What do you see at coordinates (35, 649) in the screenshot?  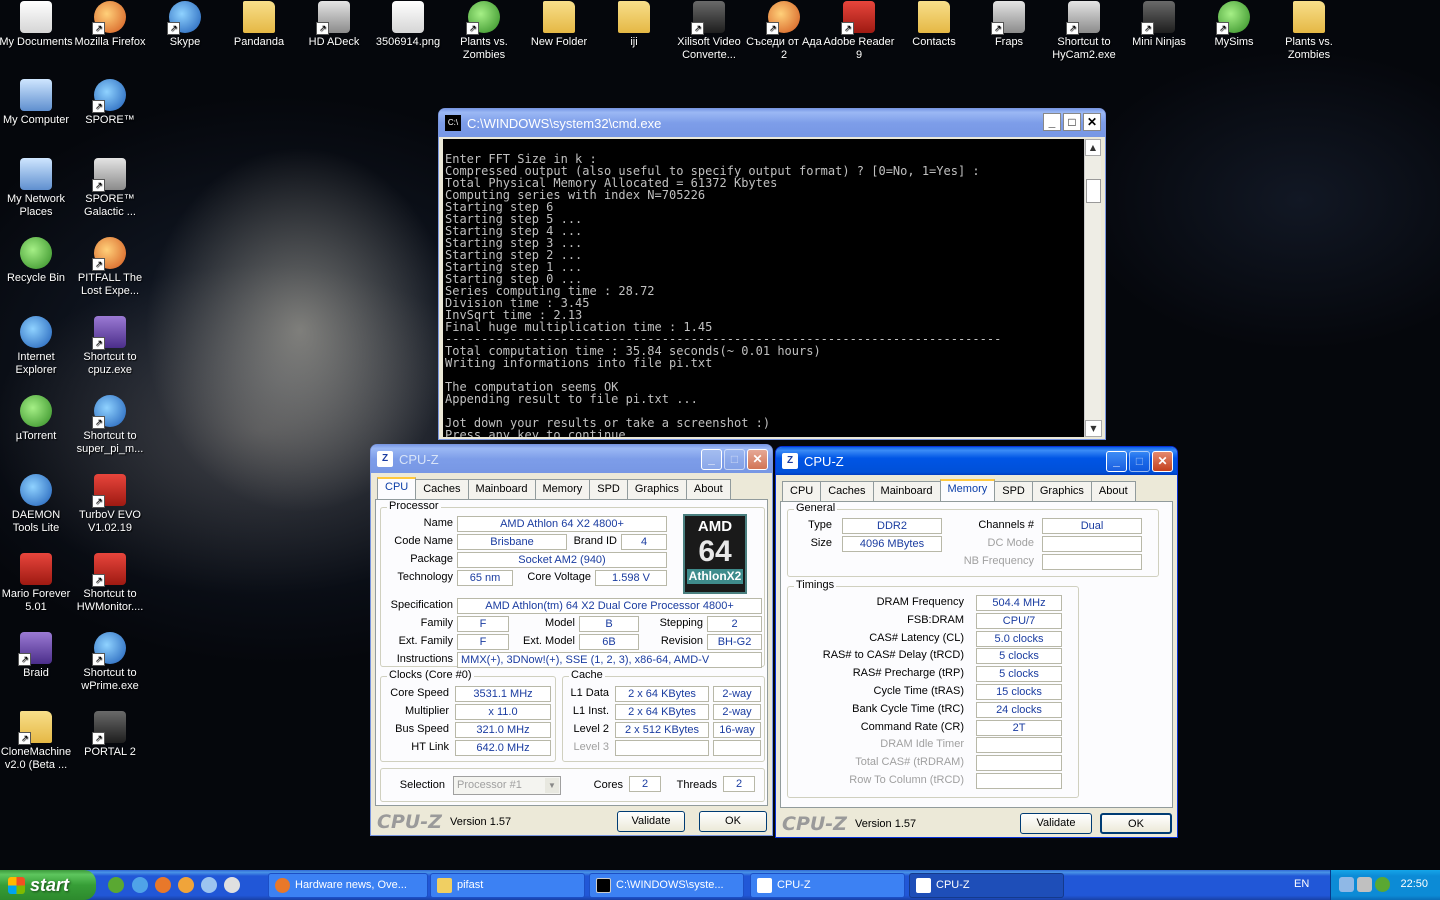 I see `braid-icon` at bounding box center [35, 649].